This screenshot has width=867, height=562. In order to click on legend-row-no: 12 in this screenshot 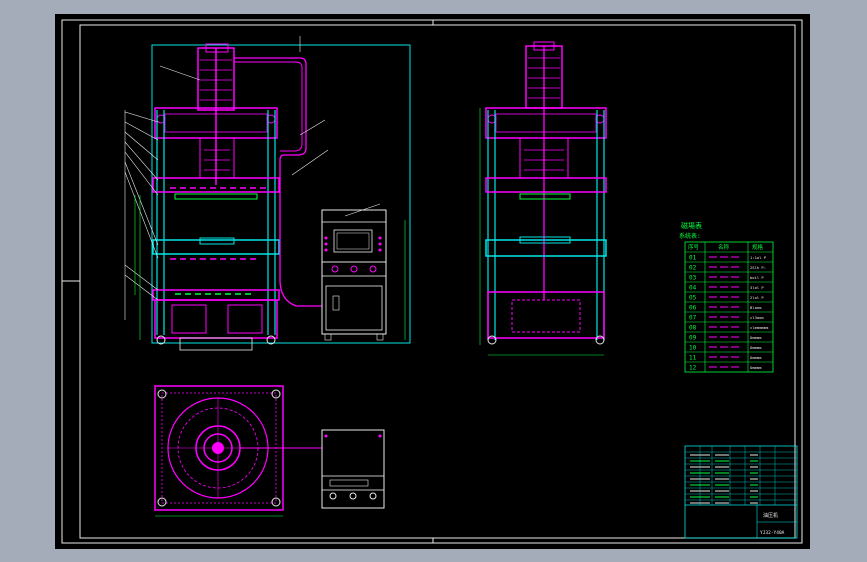, I will do `click(693, 368)`.